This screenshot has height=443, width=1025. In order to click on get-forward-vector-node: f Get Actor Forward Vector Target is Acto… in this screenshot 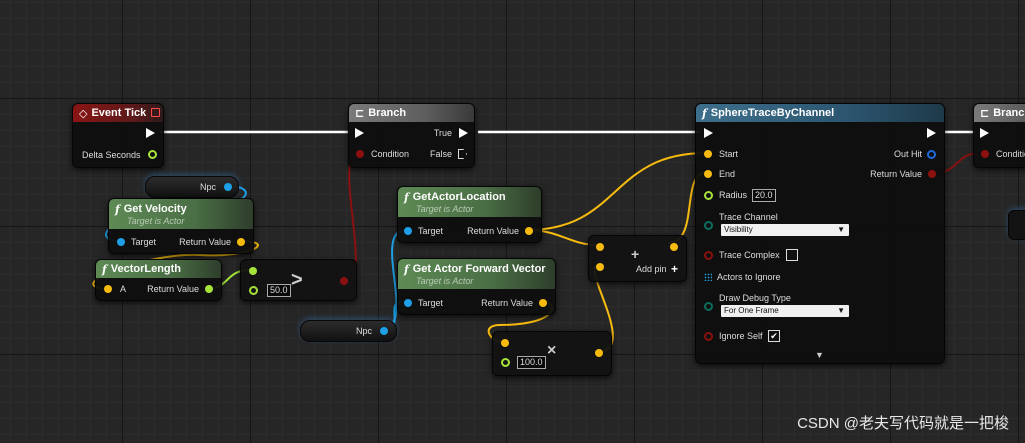, I will do `click(476, 286)`.